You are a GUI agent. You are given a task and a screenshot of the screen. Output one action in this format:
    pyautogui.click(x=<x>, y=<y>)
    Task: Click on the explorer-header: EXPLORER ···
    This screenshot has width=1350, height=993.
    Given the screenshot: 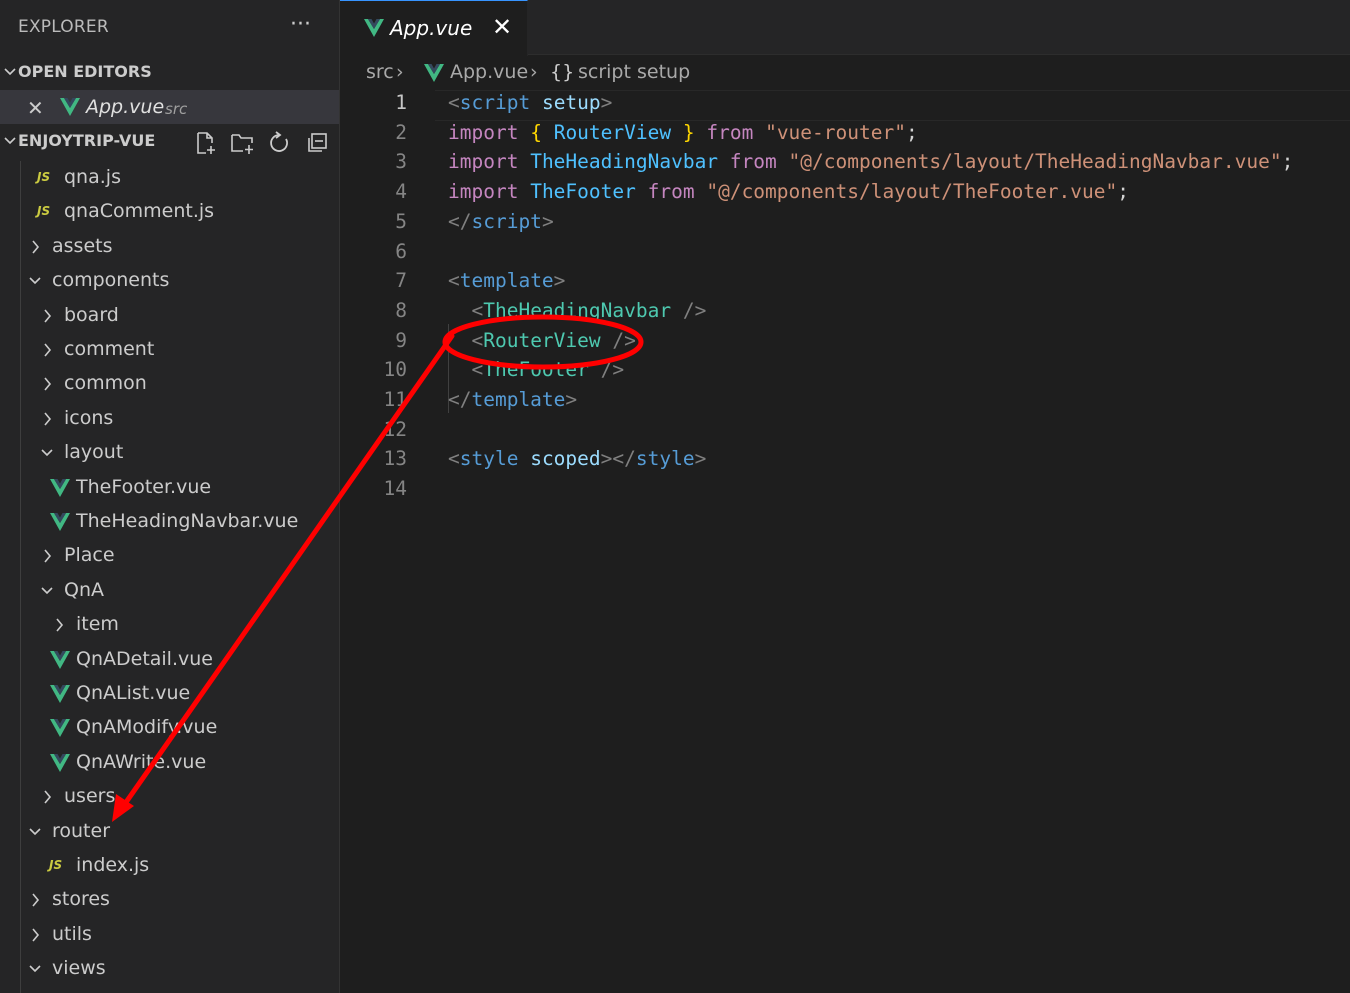 What is the action you would take?
    pyautogui.click(x=169, y=28)
    